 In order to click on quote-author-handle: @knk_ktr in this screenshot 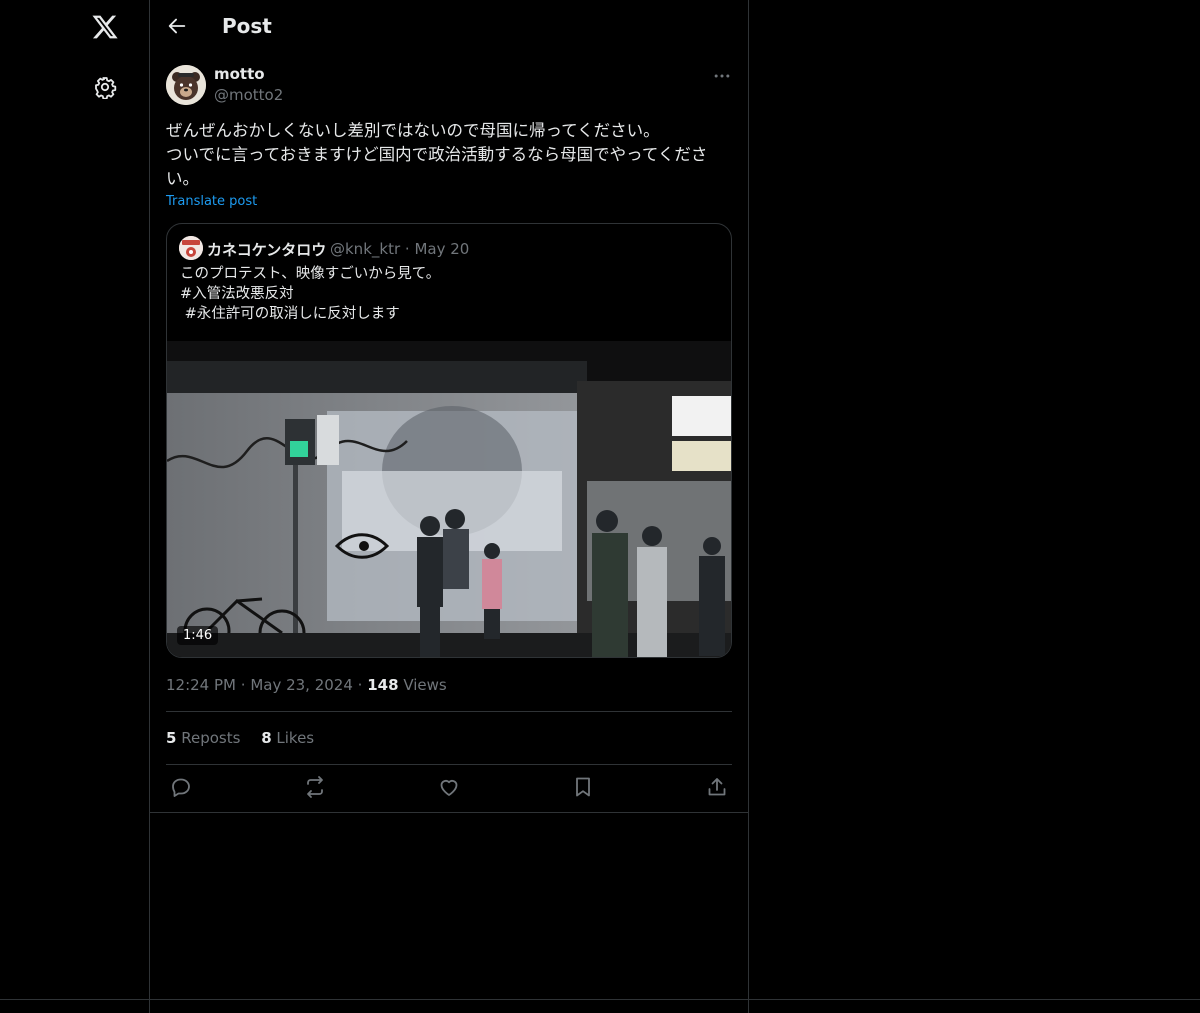, I will do `click(365, 249)`.